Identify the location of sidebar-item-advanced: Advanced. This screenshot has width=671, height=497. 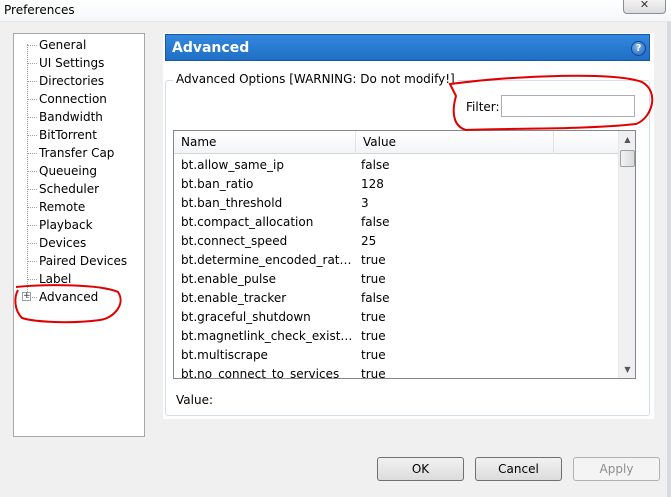
(63, 297).